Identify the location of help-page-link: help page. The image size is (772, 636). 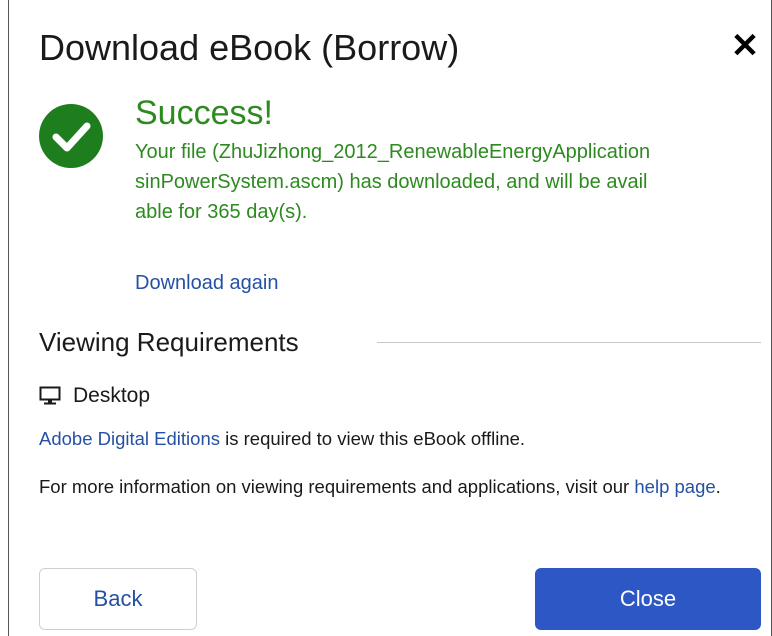
(674, 486).